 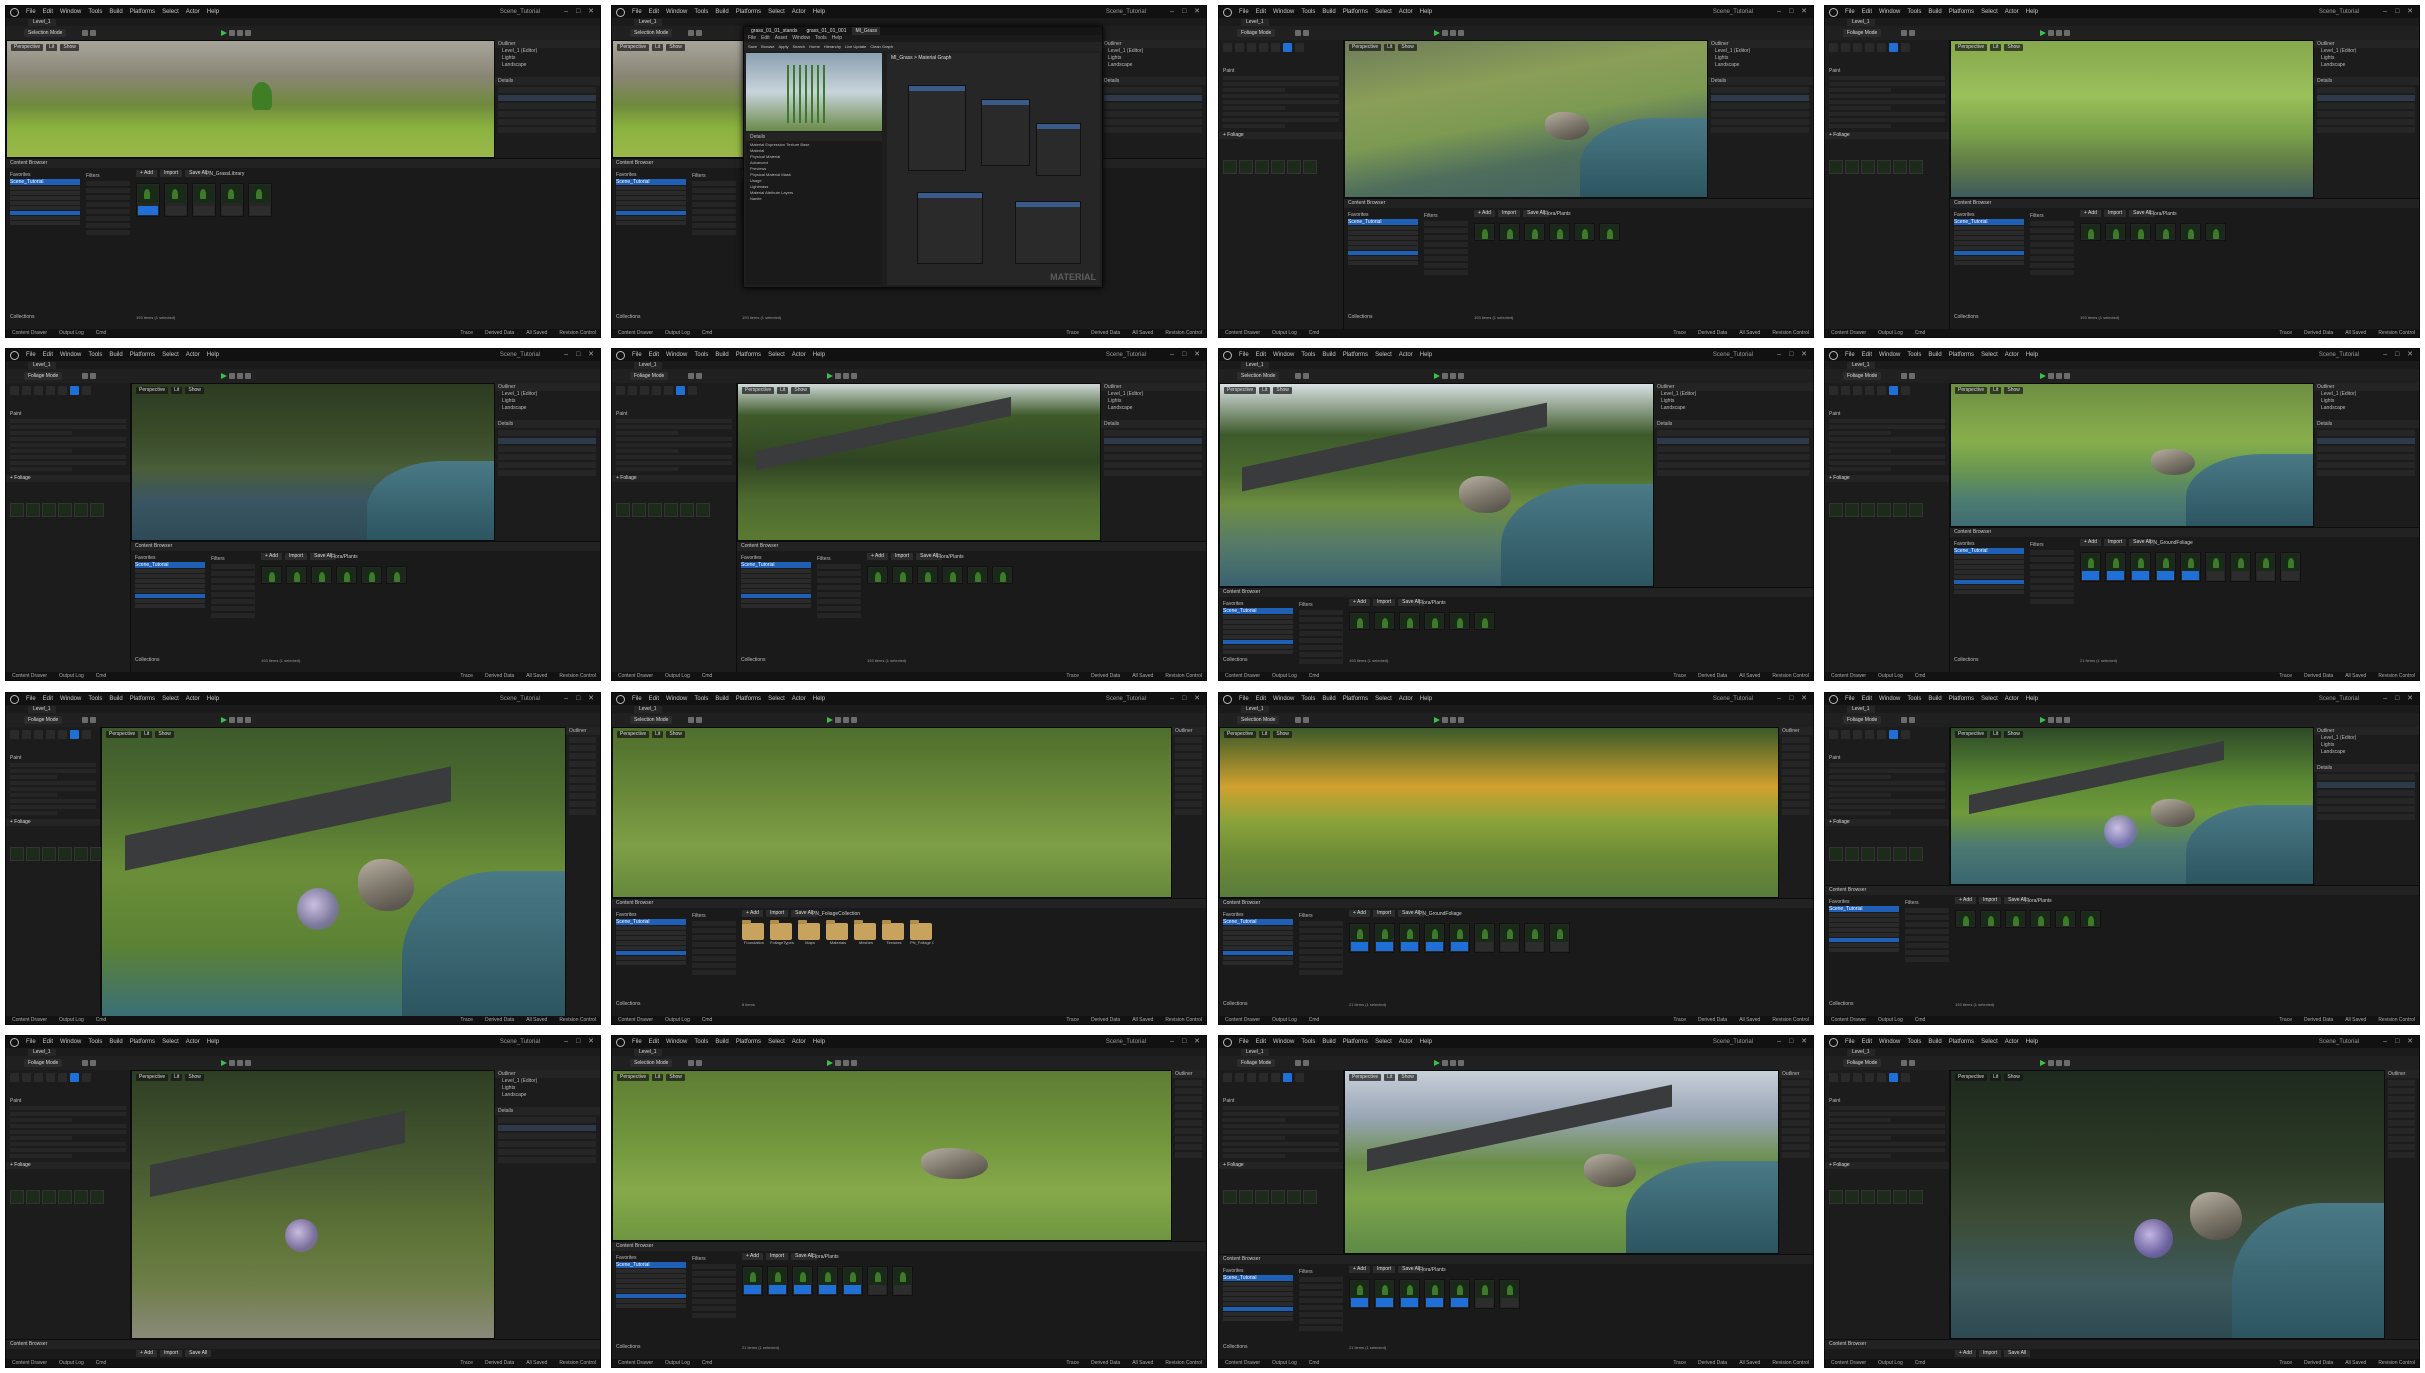 What do you see at coordinates (1889, 699) in the screenshot?
I see `menu-item-window: Window` at bounding box center [1889, 699].